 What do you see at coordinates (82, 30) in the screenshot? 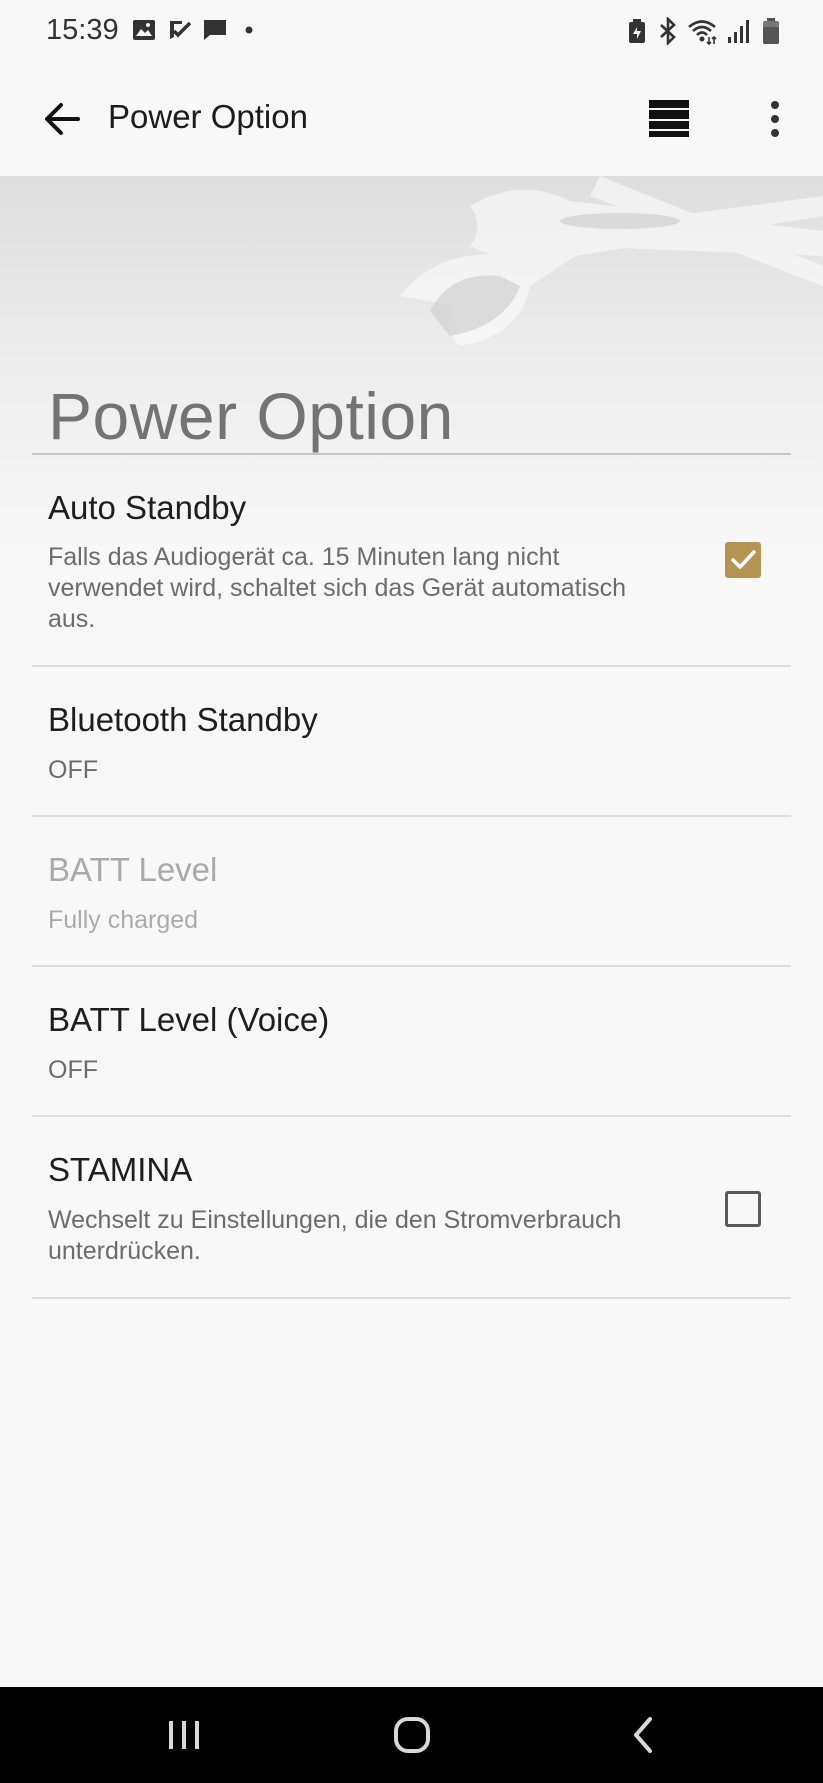
I see `status-time: 15:39` at bounding box center [82, 30].